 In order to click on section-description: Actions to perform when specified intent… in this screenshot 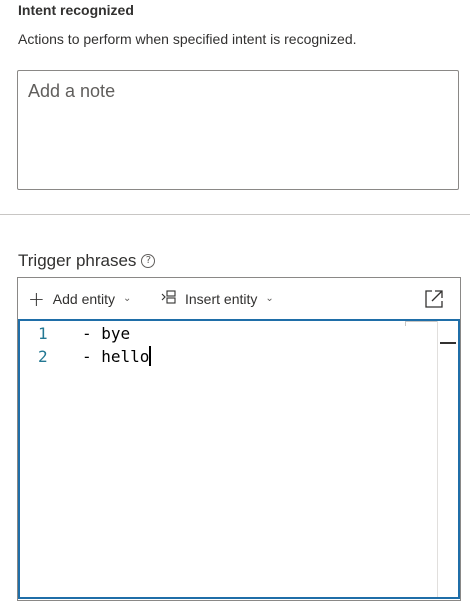, I will do `click(187, 39)`.